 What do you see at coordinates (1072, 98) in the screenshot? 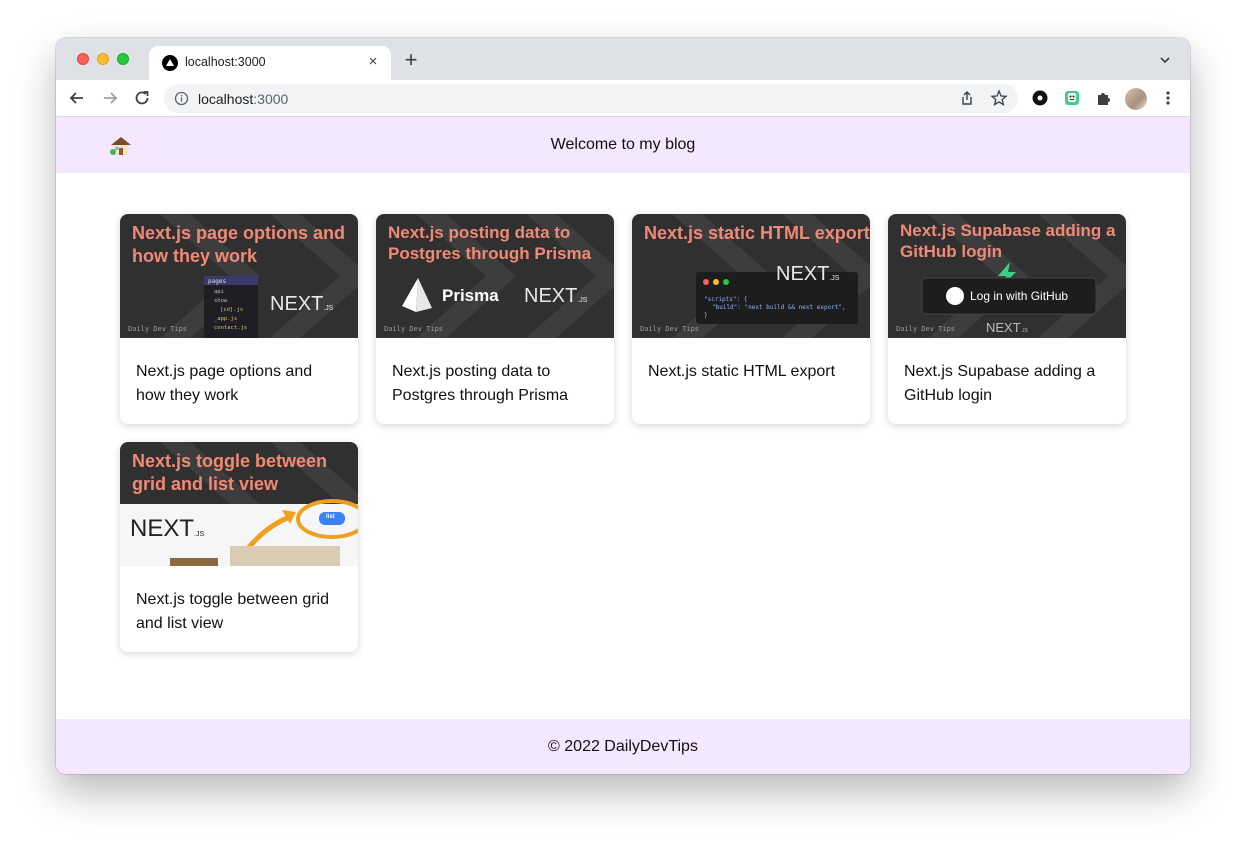
I see `extension-face-icon` at bounding box center [1072, 98].